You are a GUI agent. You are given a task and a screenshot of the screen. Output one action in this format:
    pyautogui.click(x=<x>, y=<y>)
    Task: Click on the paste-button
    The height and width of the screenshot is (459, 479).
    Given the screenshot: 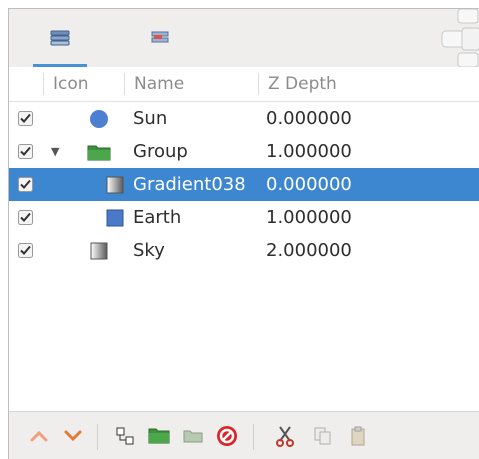 What is the action you would take?
    pyautogui.click(x=359, y=436)
    